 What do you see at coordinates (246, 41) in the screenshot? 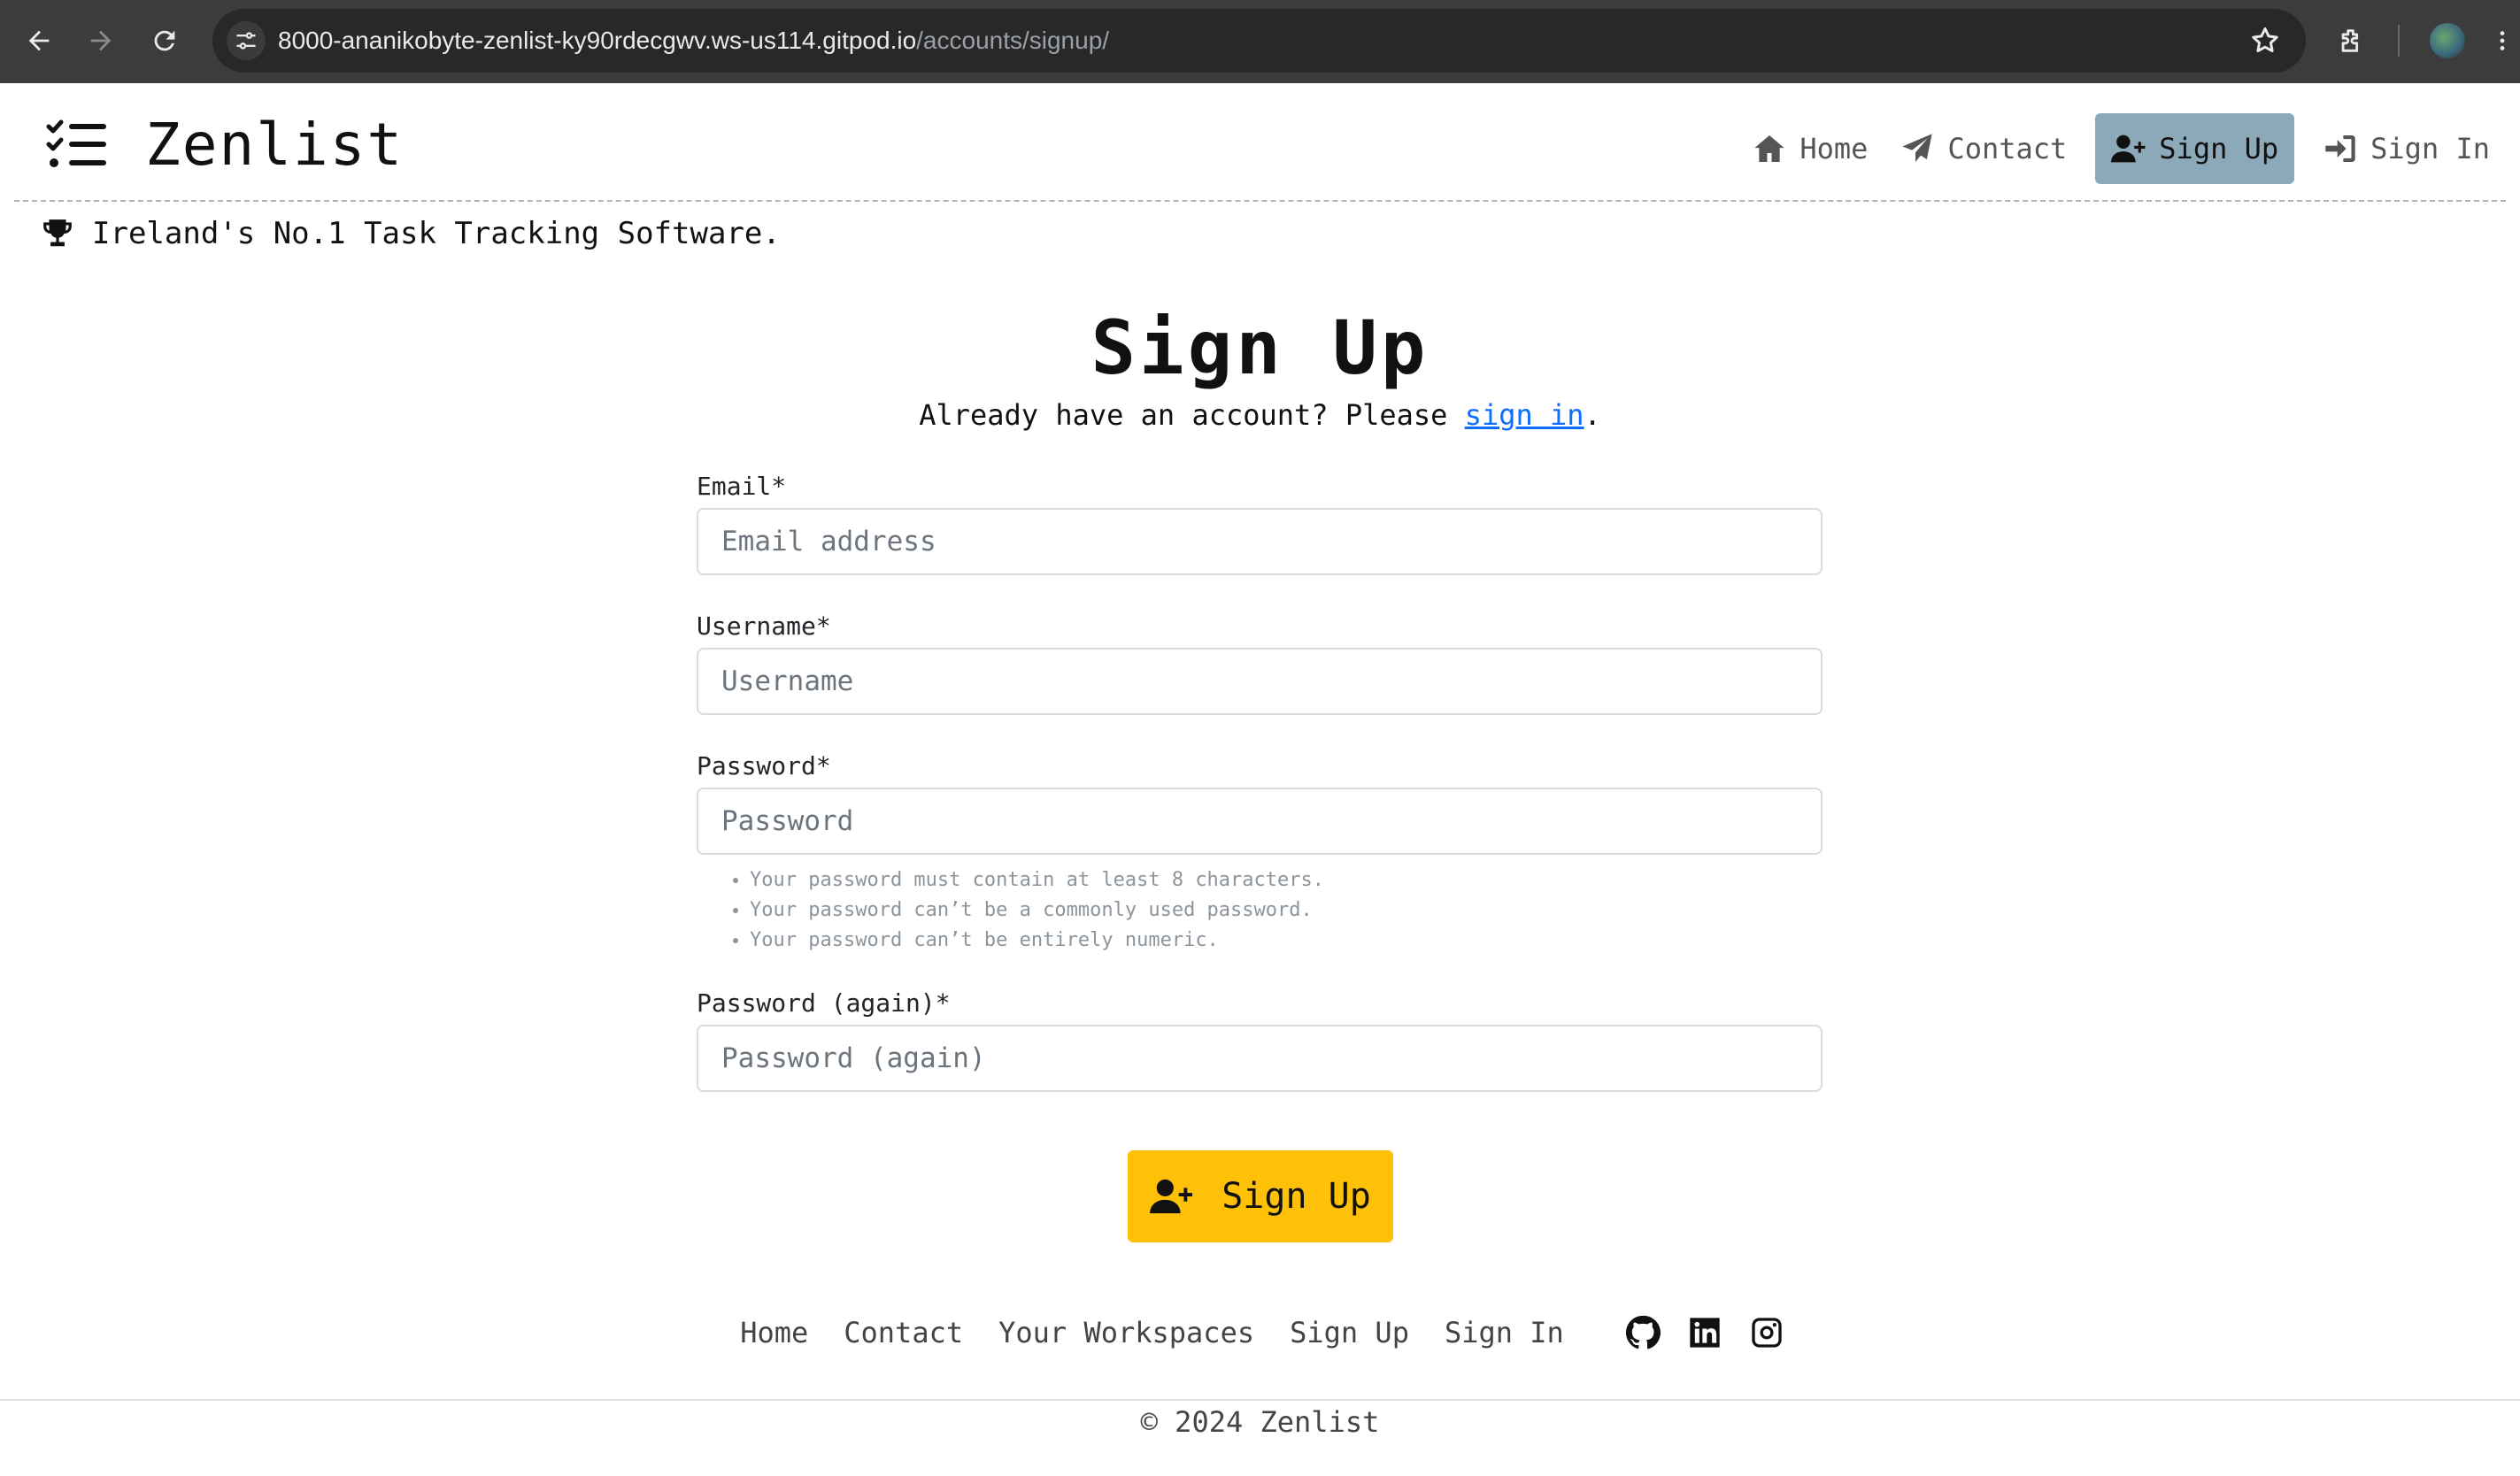
I see `site-settings-icon` at bounding box center [246, 41].